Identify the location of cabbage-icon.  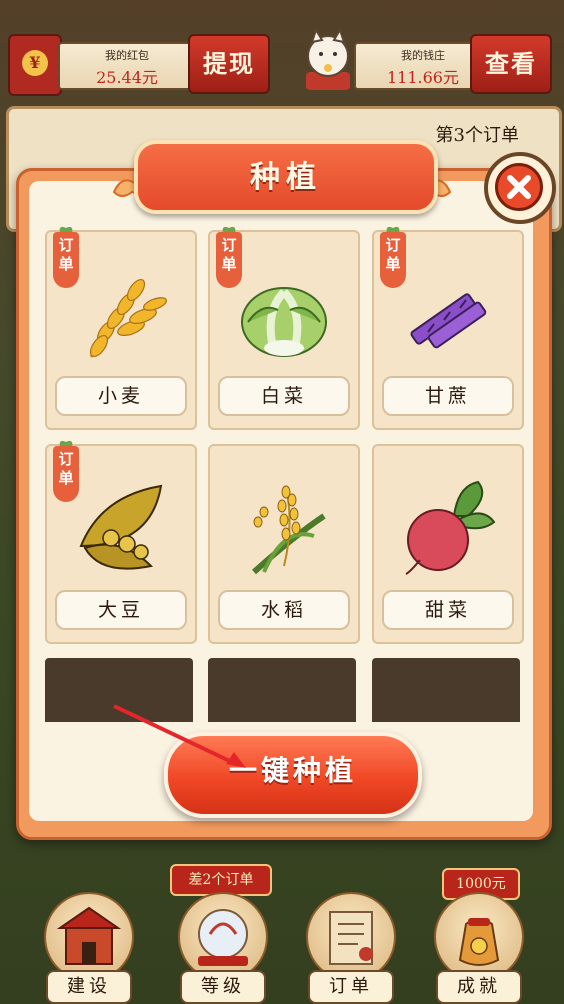
(284, 322).